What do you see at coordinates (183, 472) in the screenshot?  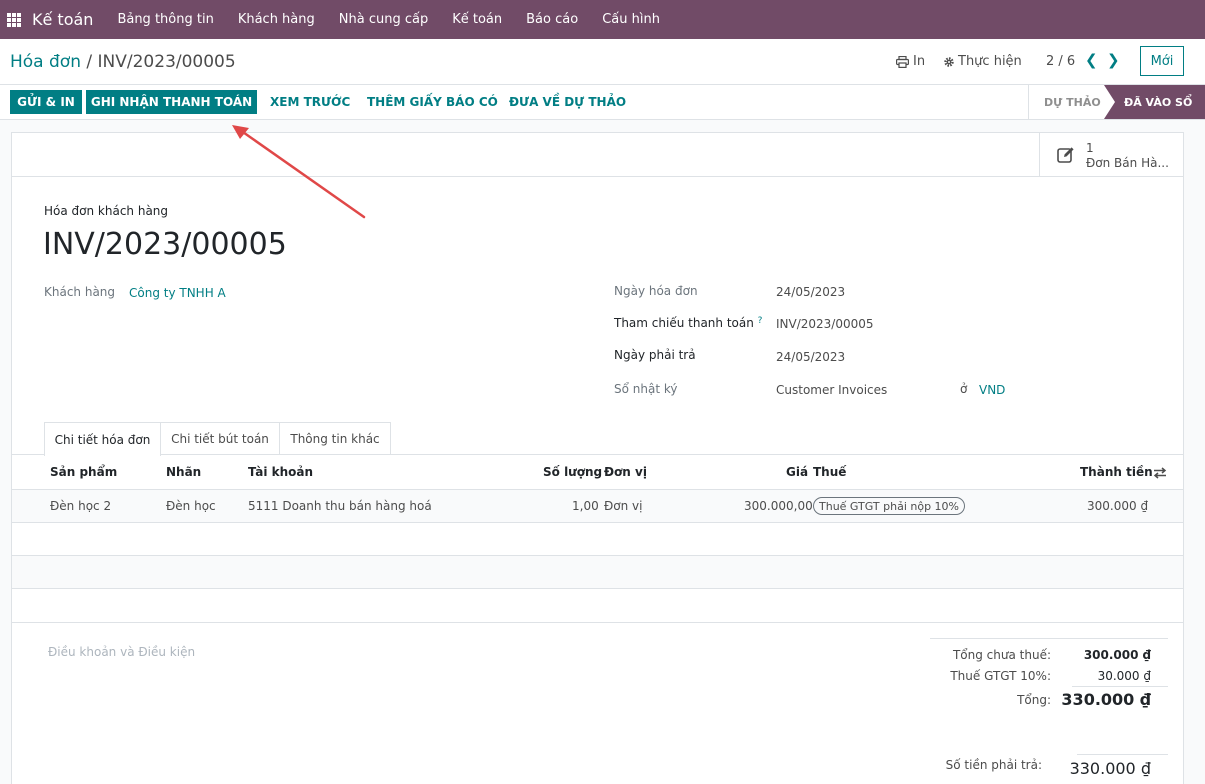 I see `column-label: Nhãn` at bounding box center [183, 472].